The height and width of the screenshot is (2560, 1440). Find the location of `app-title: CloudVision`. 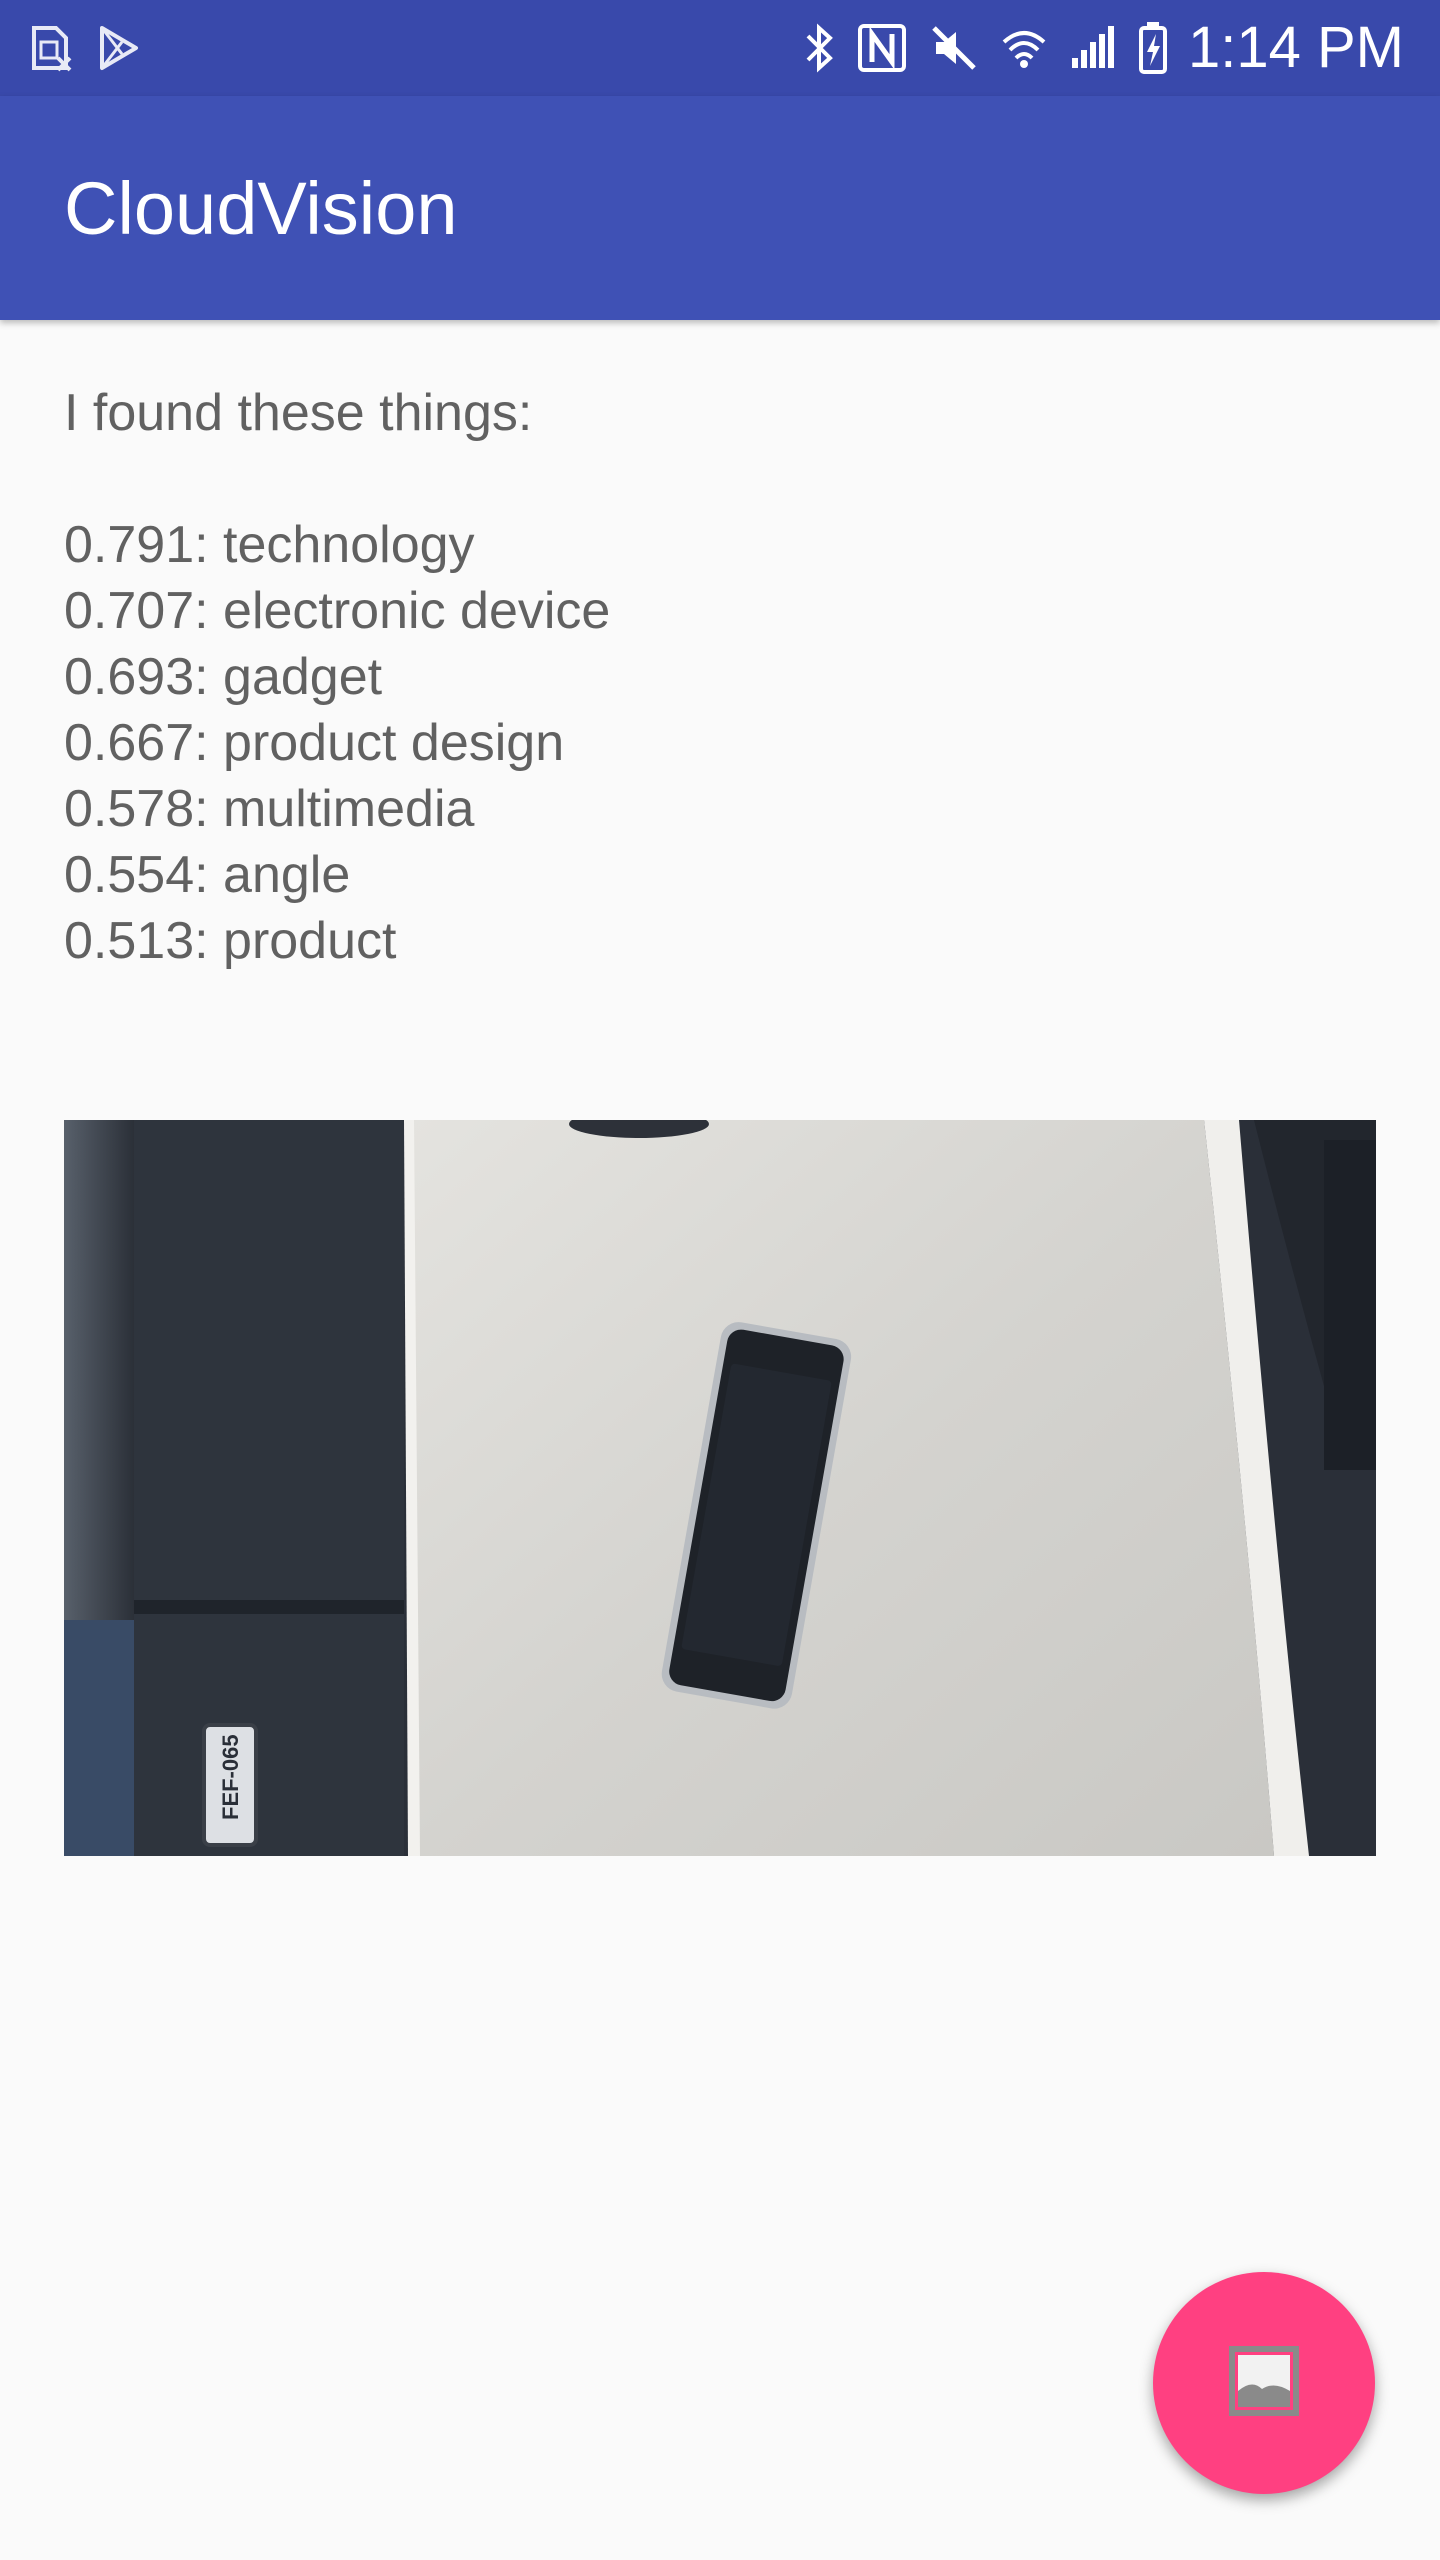

app-title: CloudVision is located at coordinates (261, 208).